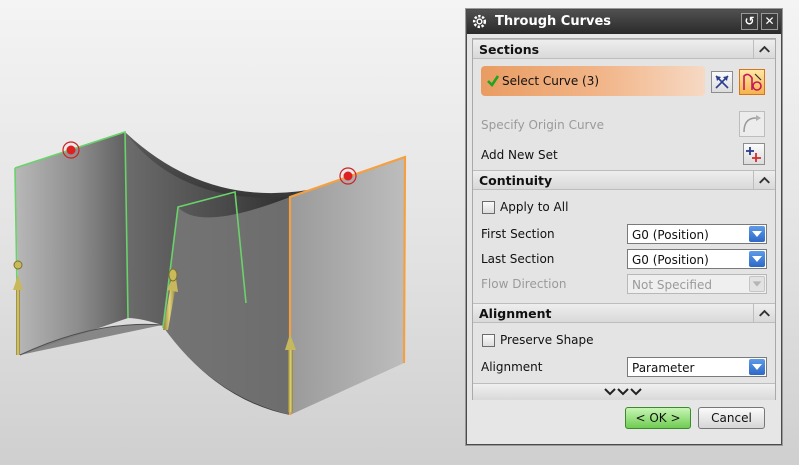 Image resolution: width=799 pixels, height=465 pixels. Describe the element at coordinates (551, 81) in the screenshot. I see `select-curve-label: Select Curve (3)` at that location.